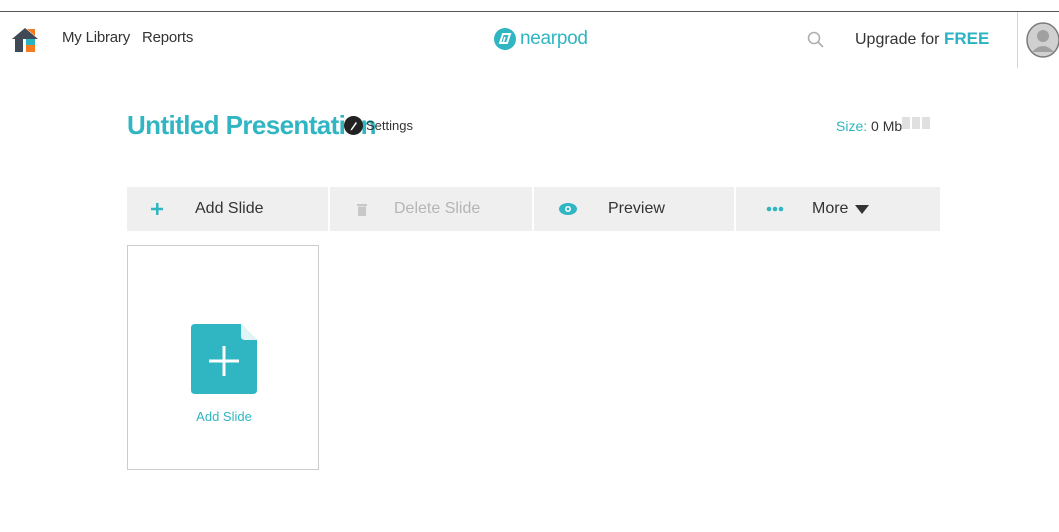 This screenshot has height=532, width=1059. What do you see at coordinates (554, 38) in the screenshot?
I see `logo-text: nearpod` at bounding box center [554, 38].